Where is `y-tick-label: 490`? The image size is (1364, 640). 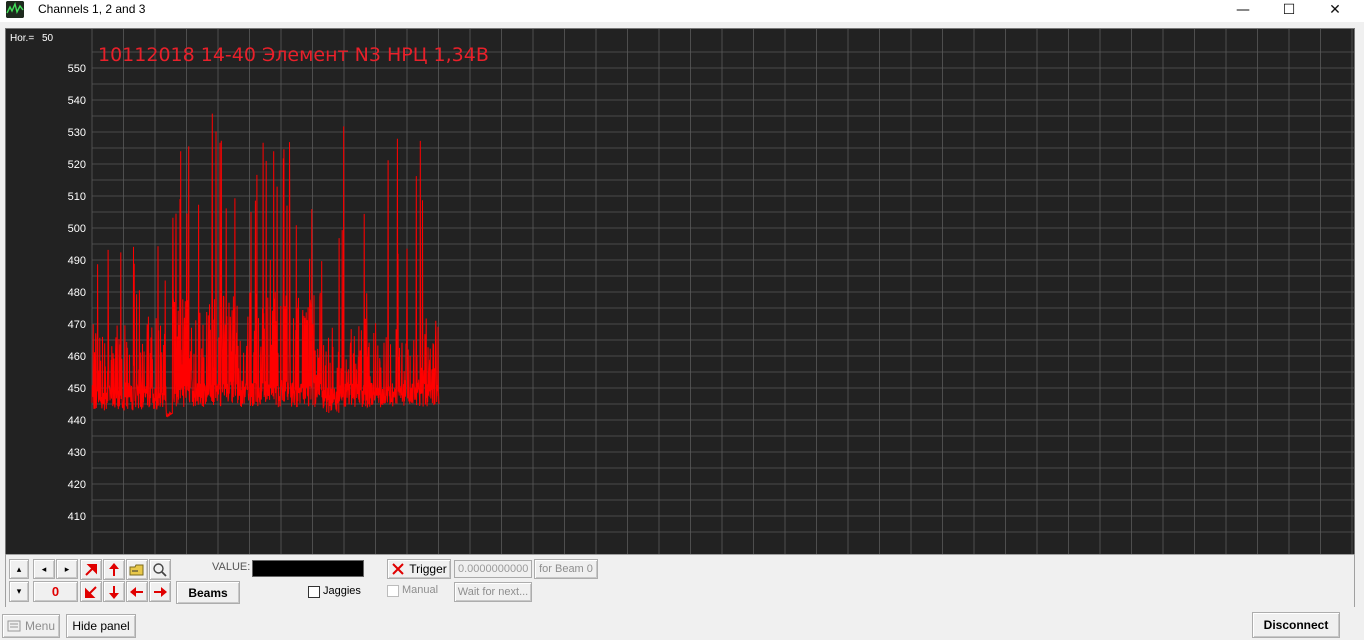
y-tick-label: 490 is located at coordinates (77, 261).